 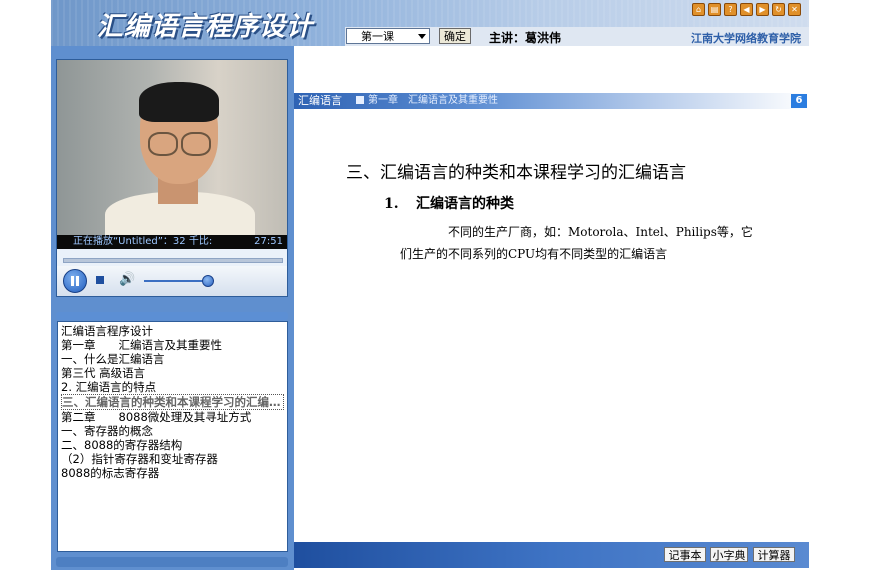 I want to click on next-icon: ▶, so click(x=762, y=9).